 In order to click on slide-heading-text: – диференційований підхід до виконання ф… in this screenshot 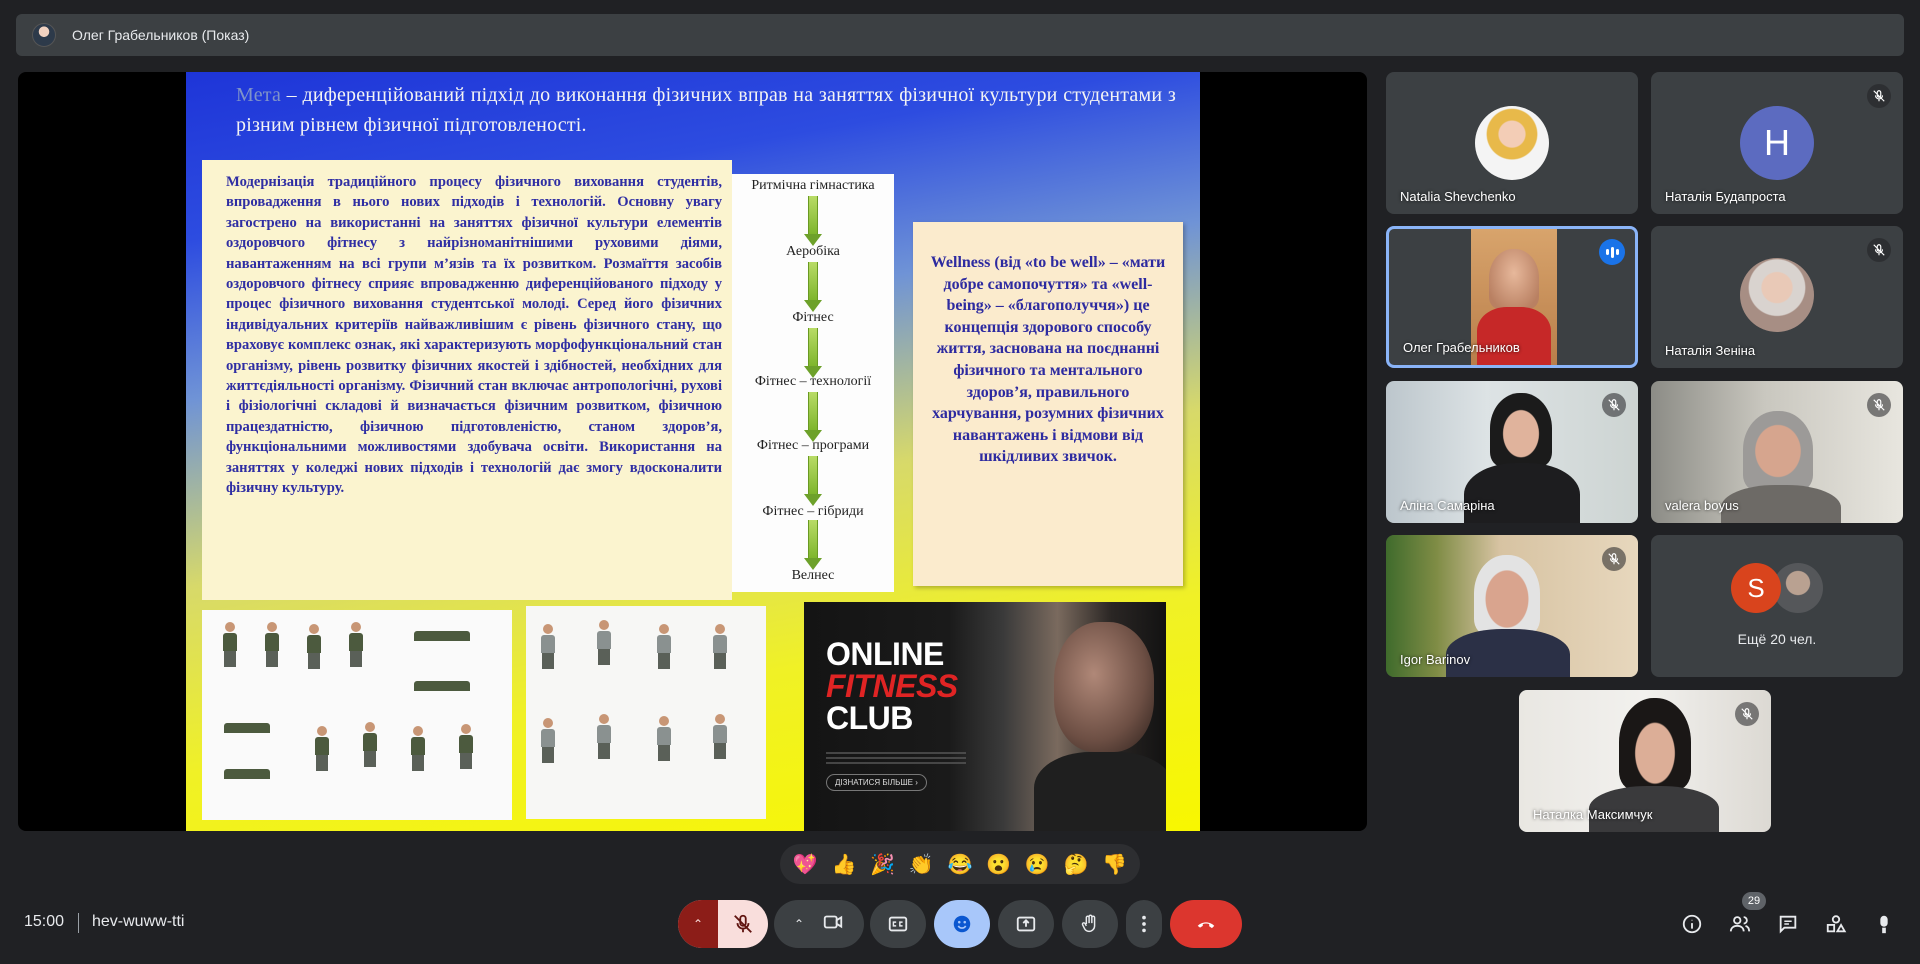, I will do `click(706, 110)`.